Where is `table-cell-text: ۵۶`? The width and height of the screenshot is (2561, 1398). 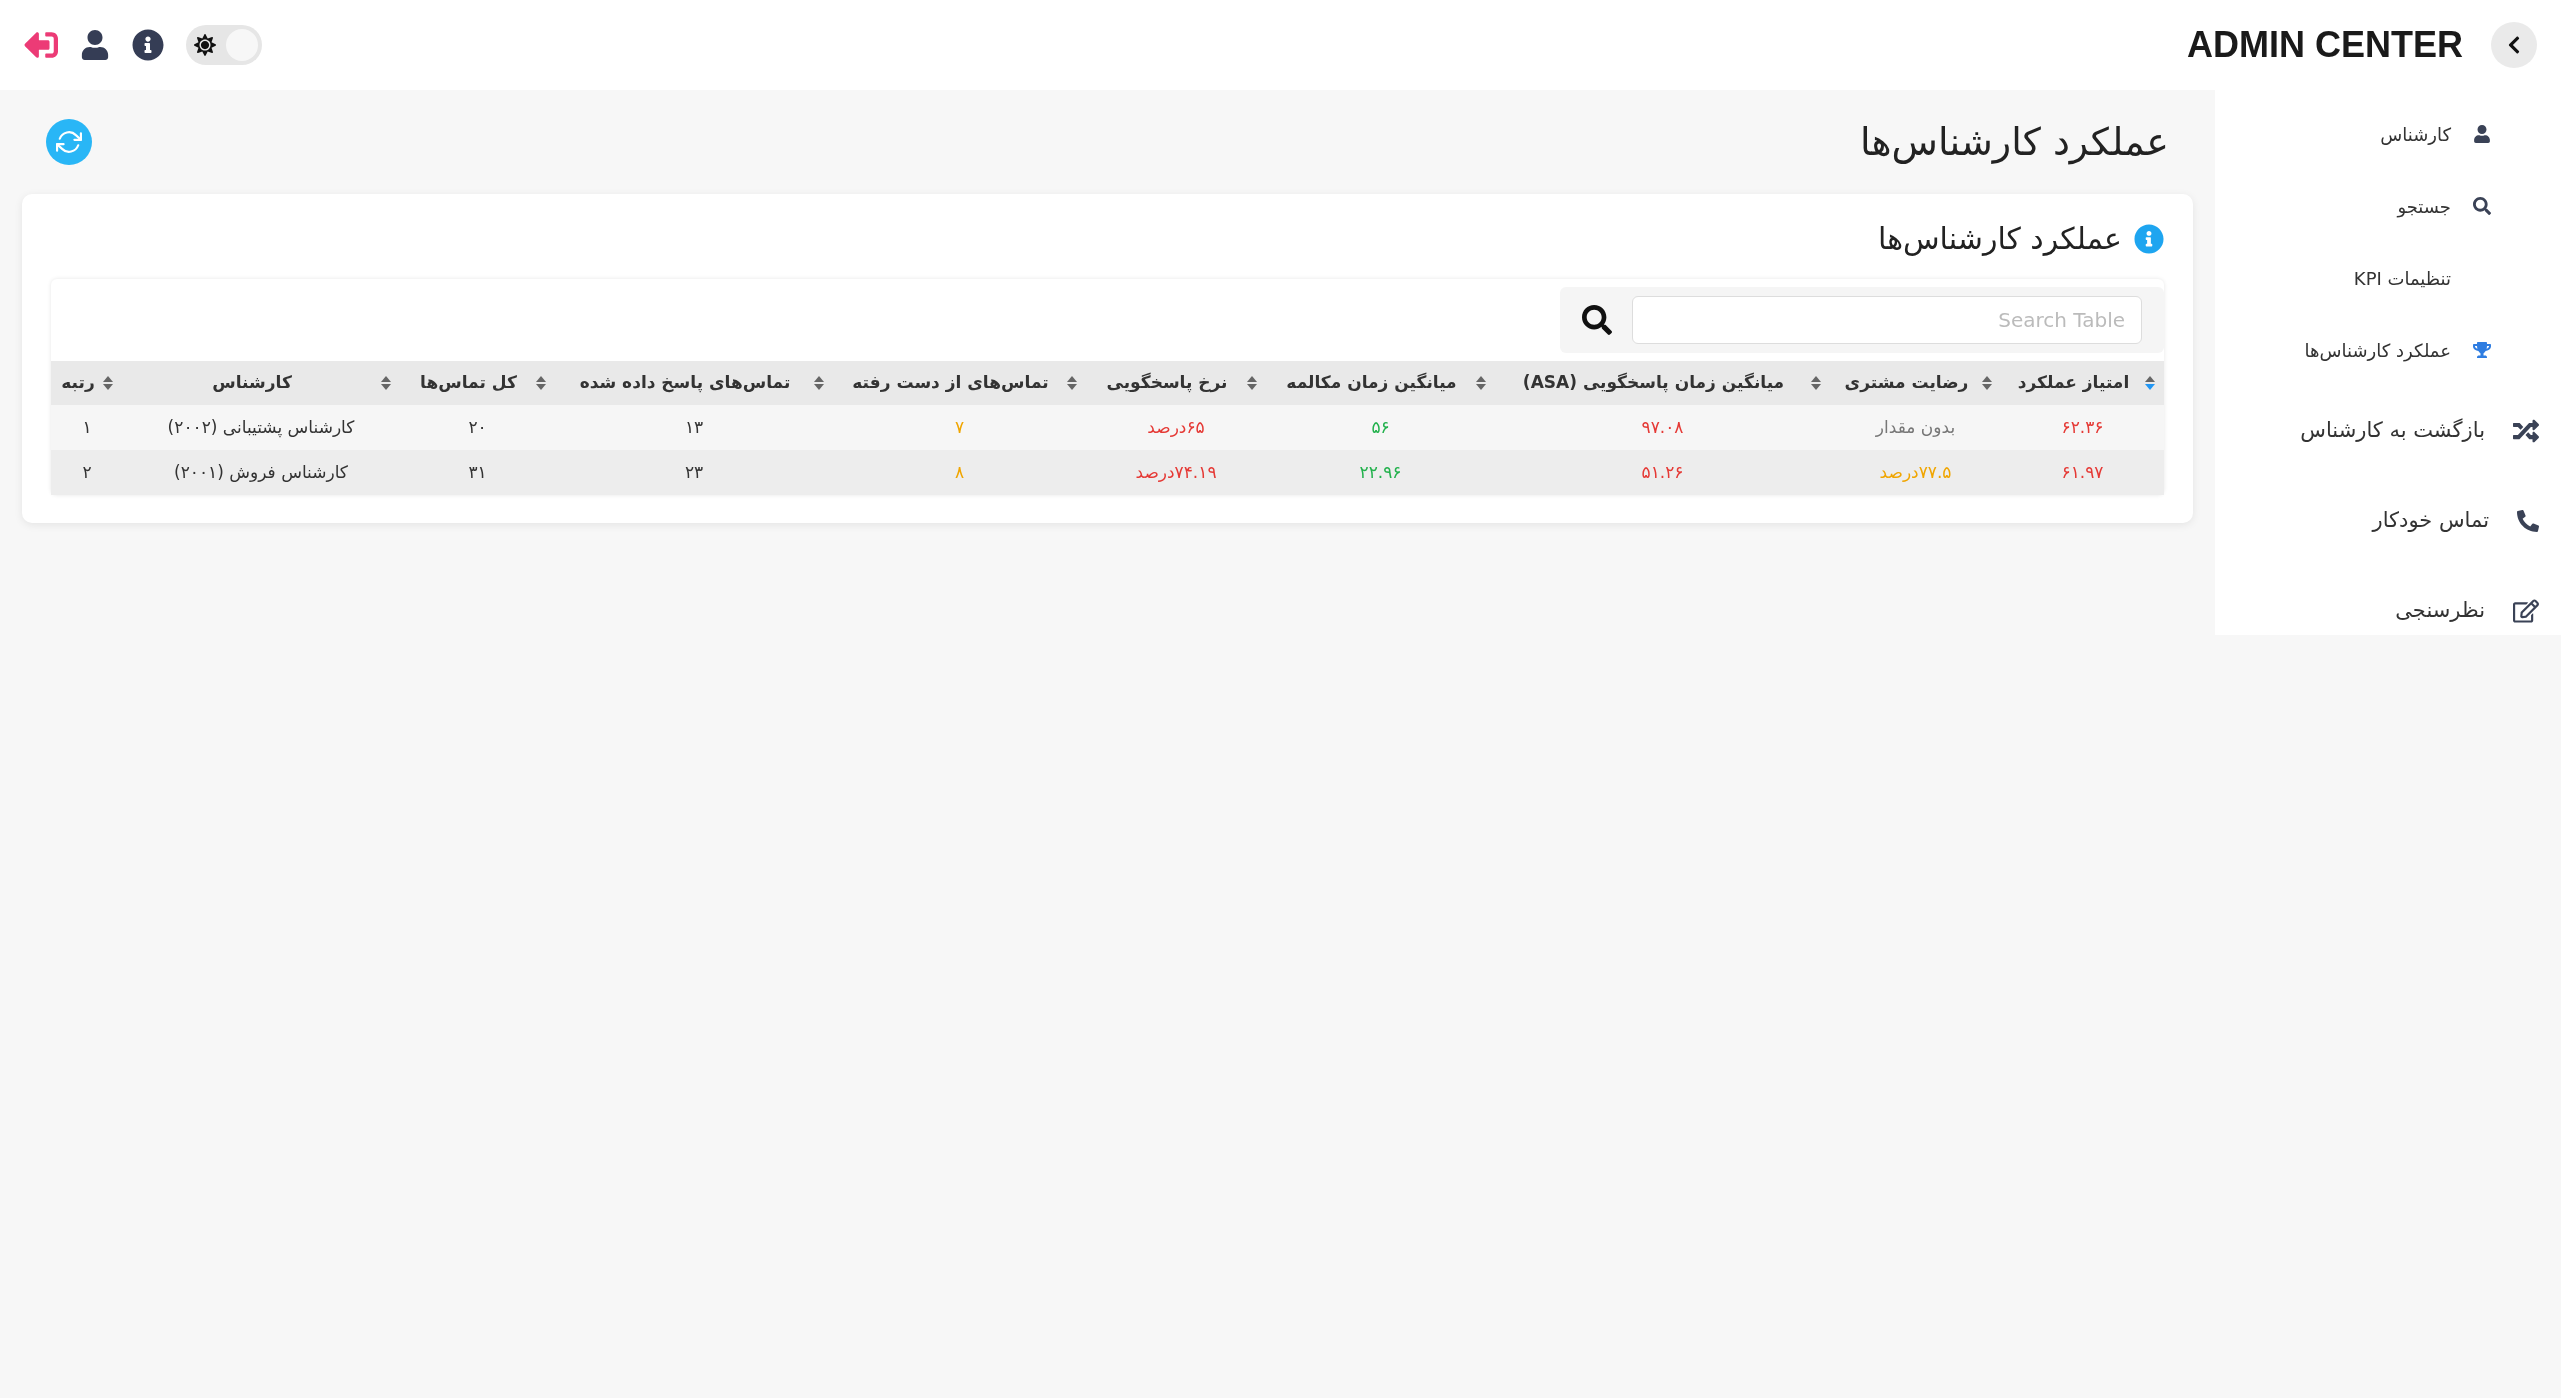 table-cell-text: ۵۶ is located at coordinates (1380, 427).